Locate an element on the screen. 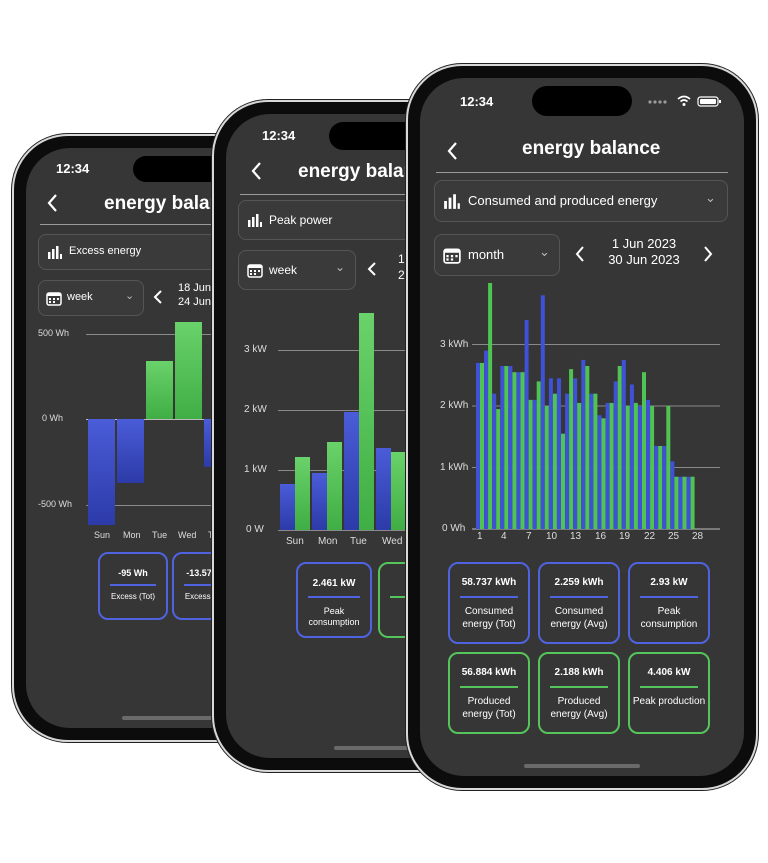 This screenshot has width=768, height=863. card-value: -95 Wh is located at coordinates (133, 573).